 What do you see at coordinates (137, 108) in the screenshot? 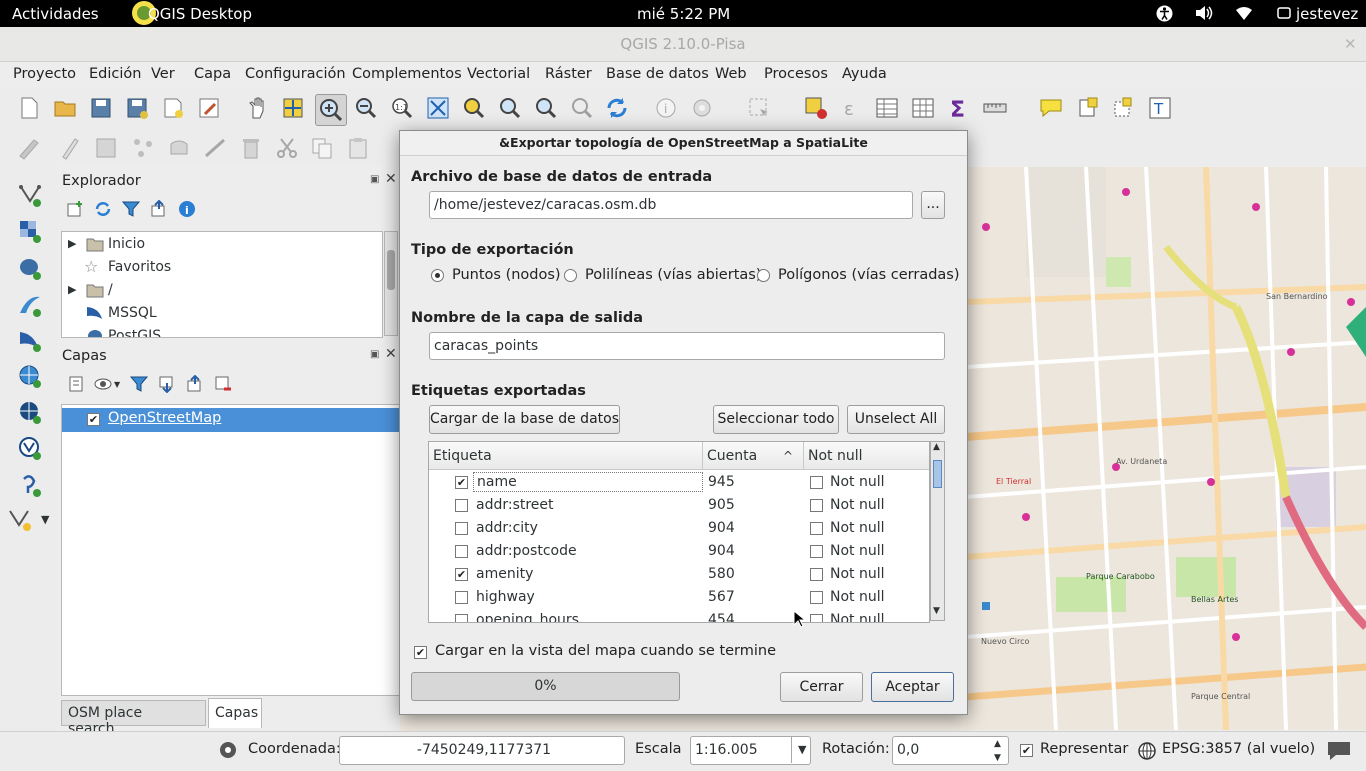
I see `save-as-icon` at bounding box center [137, 108].